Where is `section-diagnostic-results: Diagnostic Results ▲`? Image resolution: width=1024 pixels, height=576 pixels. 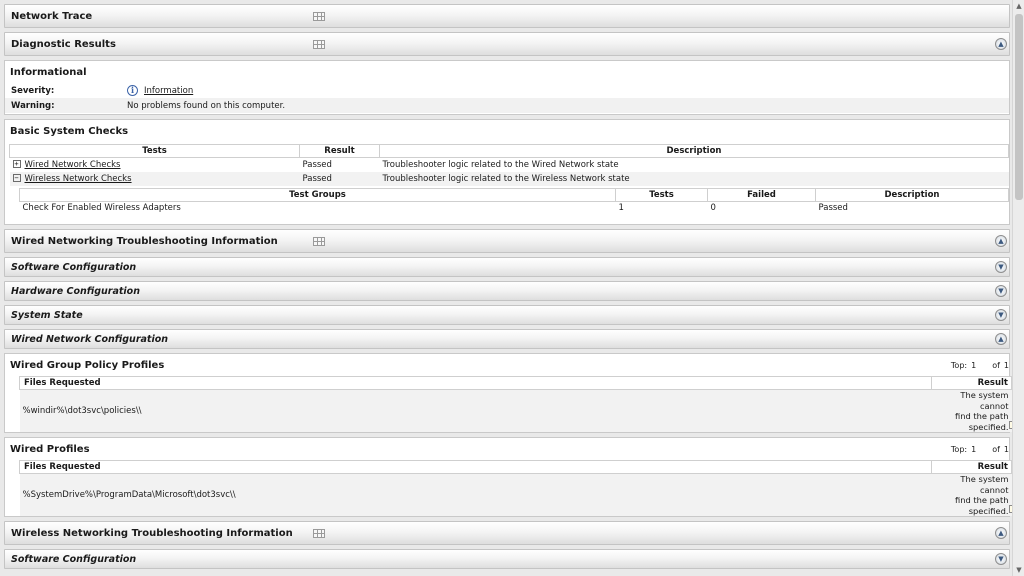
section-diagnostic-results: Diagnostic Results ▲ is located at coordinates (507, 44).